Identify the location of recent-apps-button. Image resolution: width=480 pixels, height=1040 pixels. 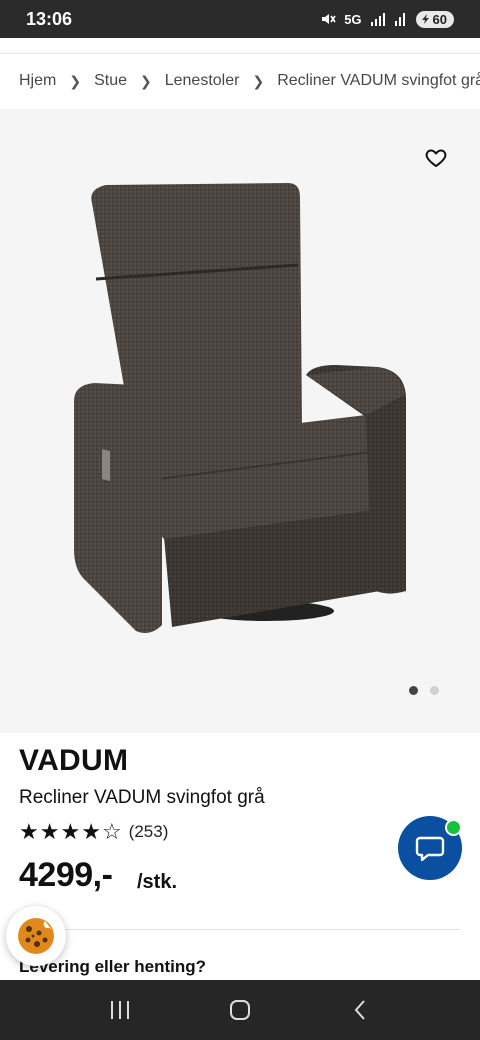
(120, 1010).